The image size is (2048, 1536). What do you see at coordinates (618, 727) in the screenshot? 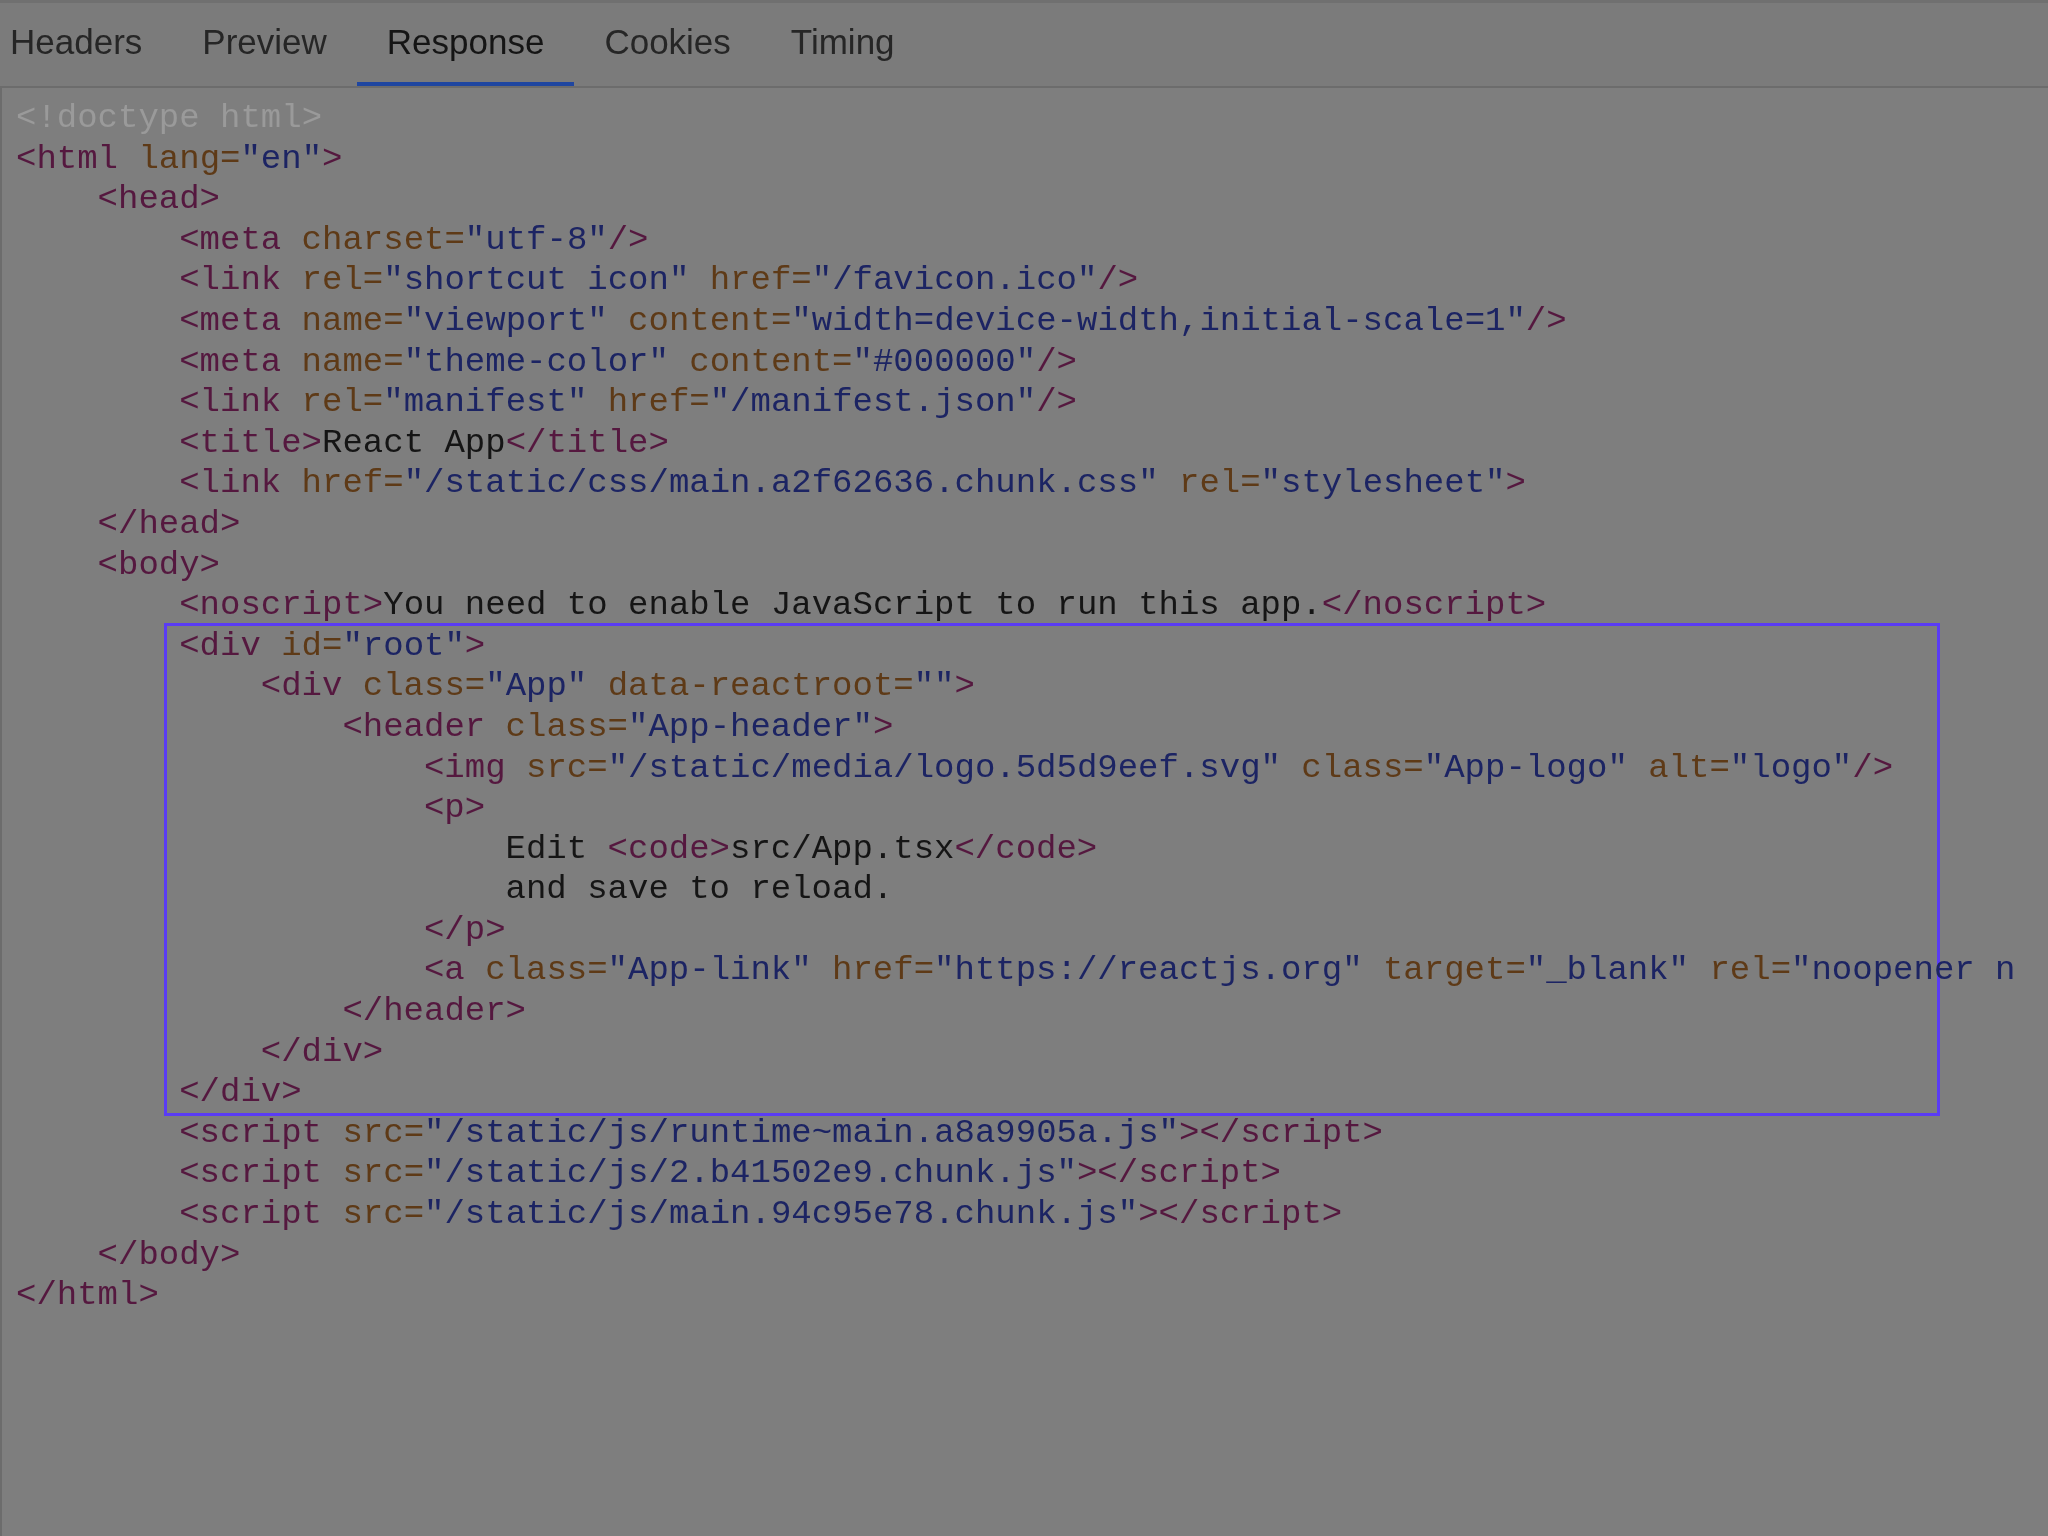
I see `code-line: <header class="App-header">` at bounding box center [618, 727].